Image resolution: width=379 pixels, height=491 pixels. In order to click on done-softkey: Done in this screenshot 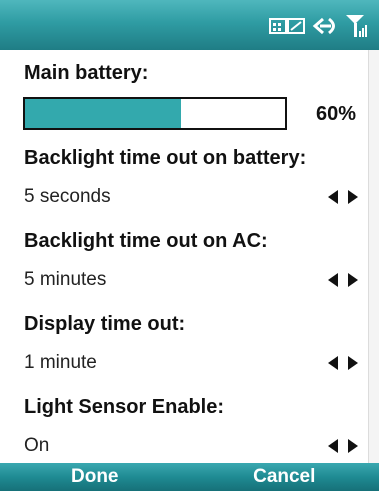, I will do `click(95, 477)`.